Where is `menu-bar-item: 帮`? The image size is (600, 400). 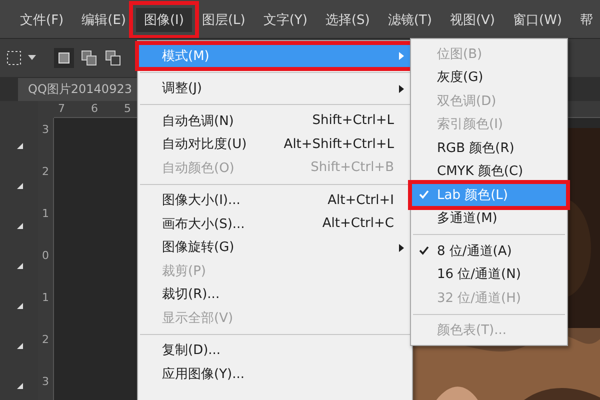
menu-bar-item: 帮 is located at coordinates (586, 20).